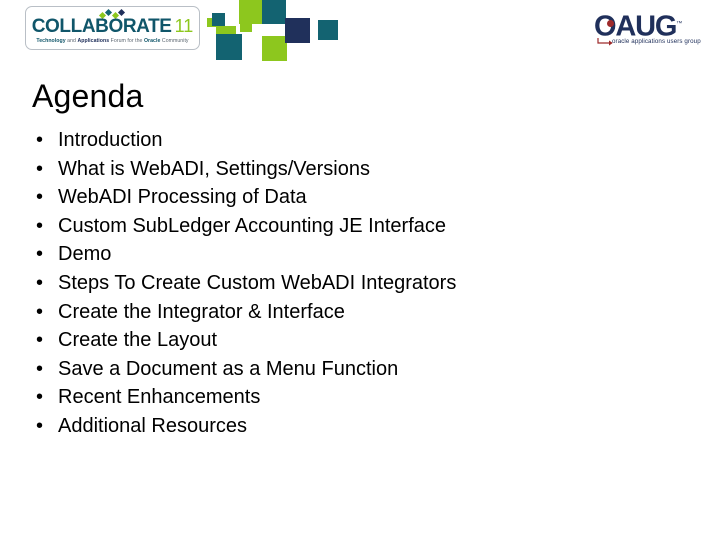 The width and height of the screenshot is (720, 540). I want to click on agenda-item-label: Custom SubLedger Accounting JE Interface, so click(252, 225).